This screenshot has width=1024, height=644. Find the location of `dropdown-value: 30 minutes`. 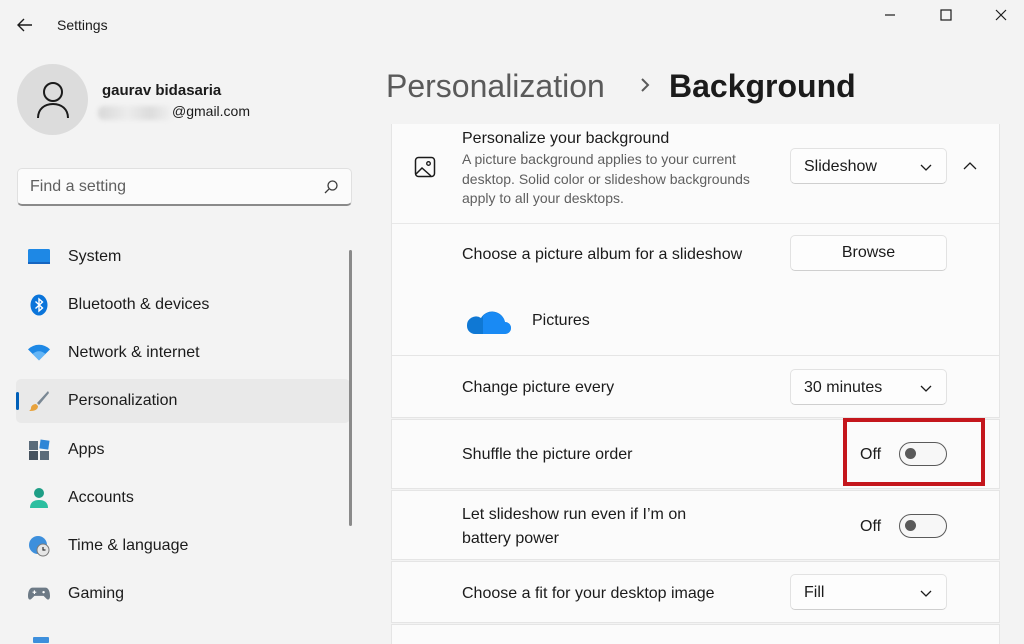

dropdown-value: 30 minutes is located at coordinates (843, 387).